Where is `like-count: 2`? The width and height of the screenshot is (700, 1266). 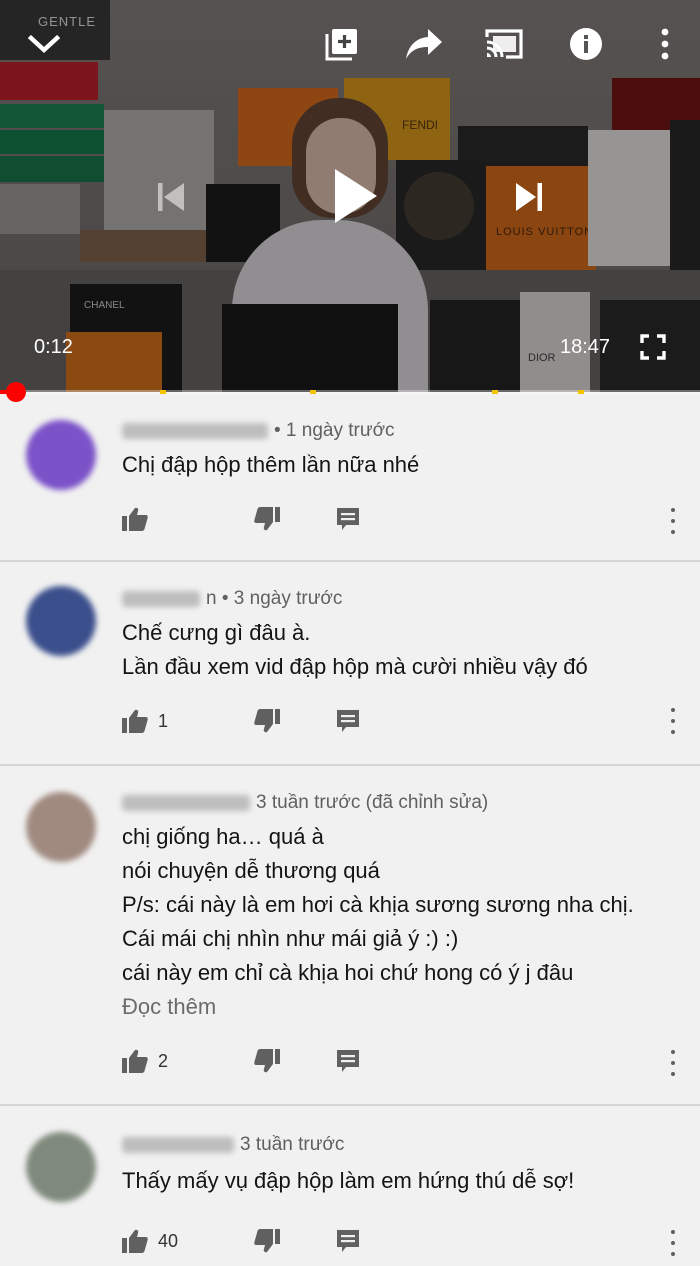 like-count: 2 is located at coordinates (163, 1060).